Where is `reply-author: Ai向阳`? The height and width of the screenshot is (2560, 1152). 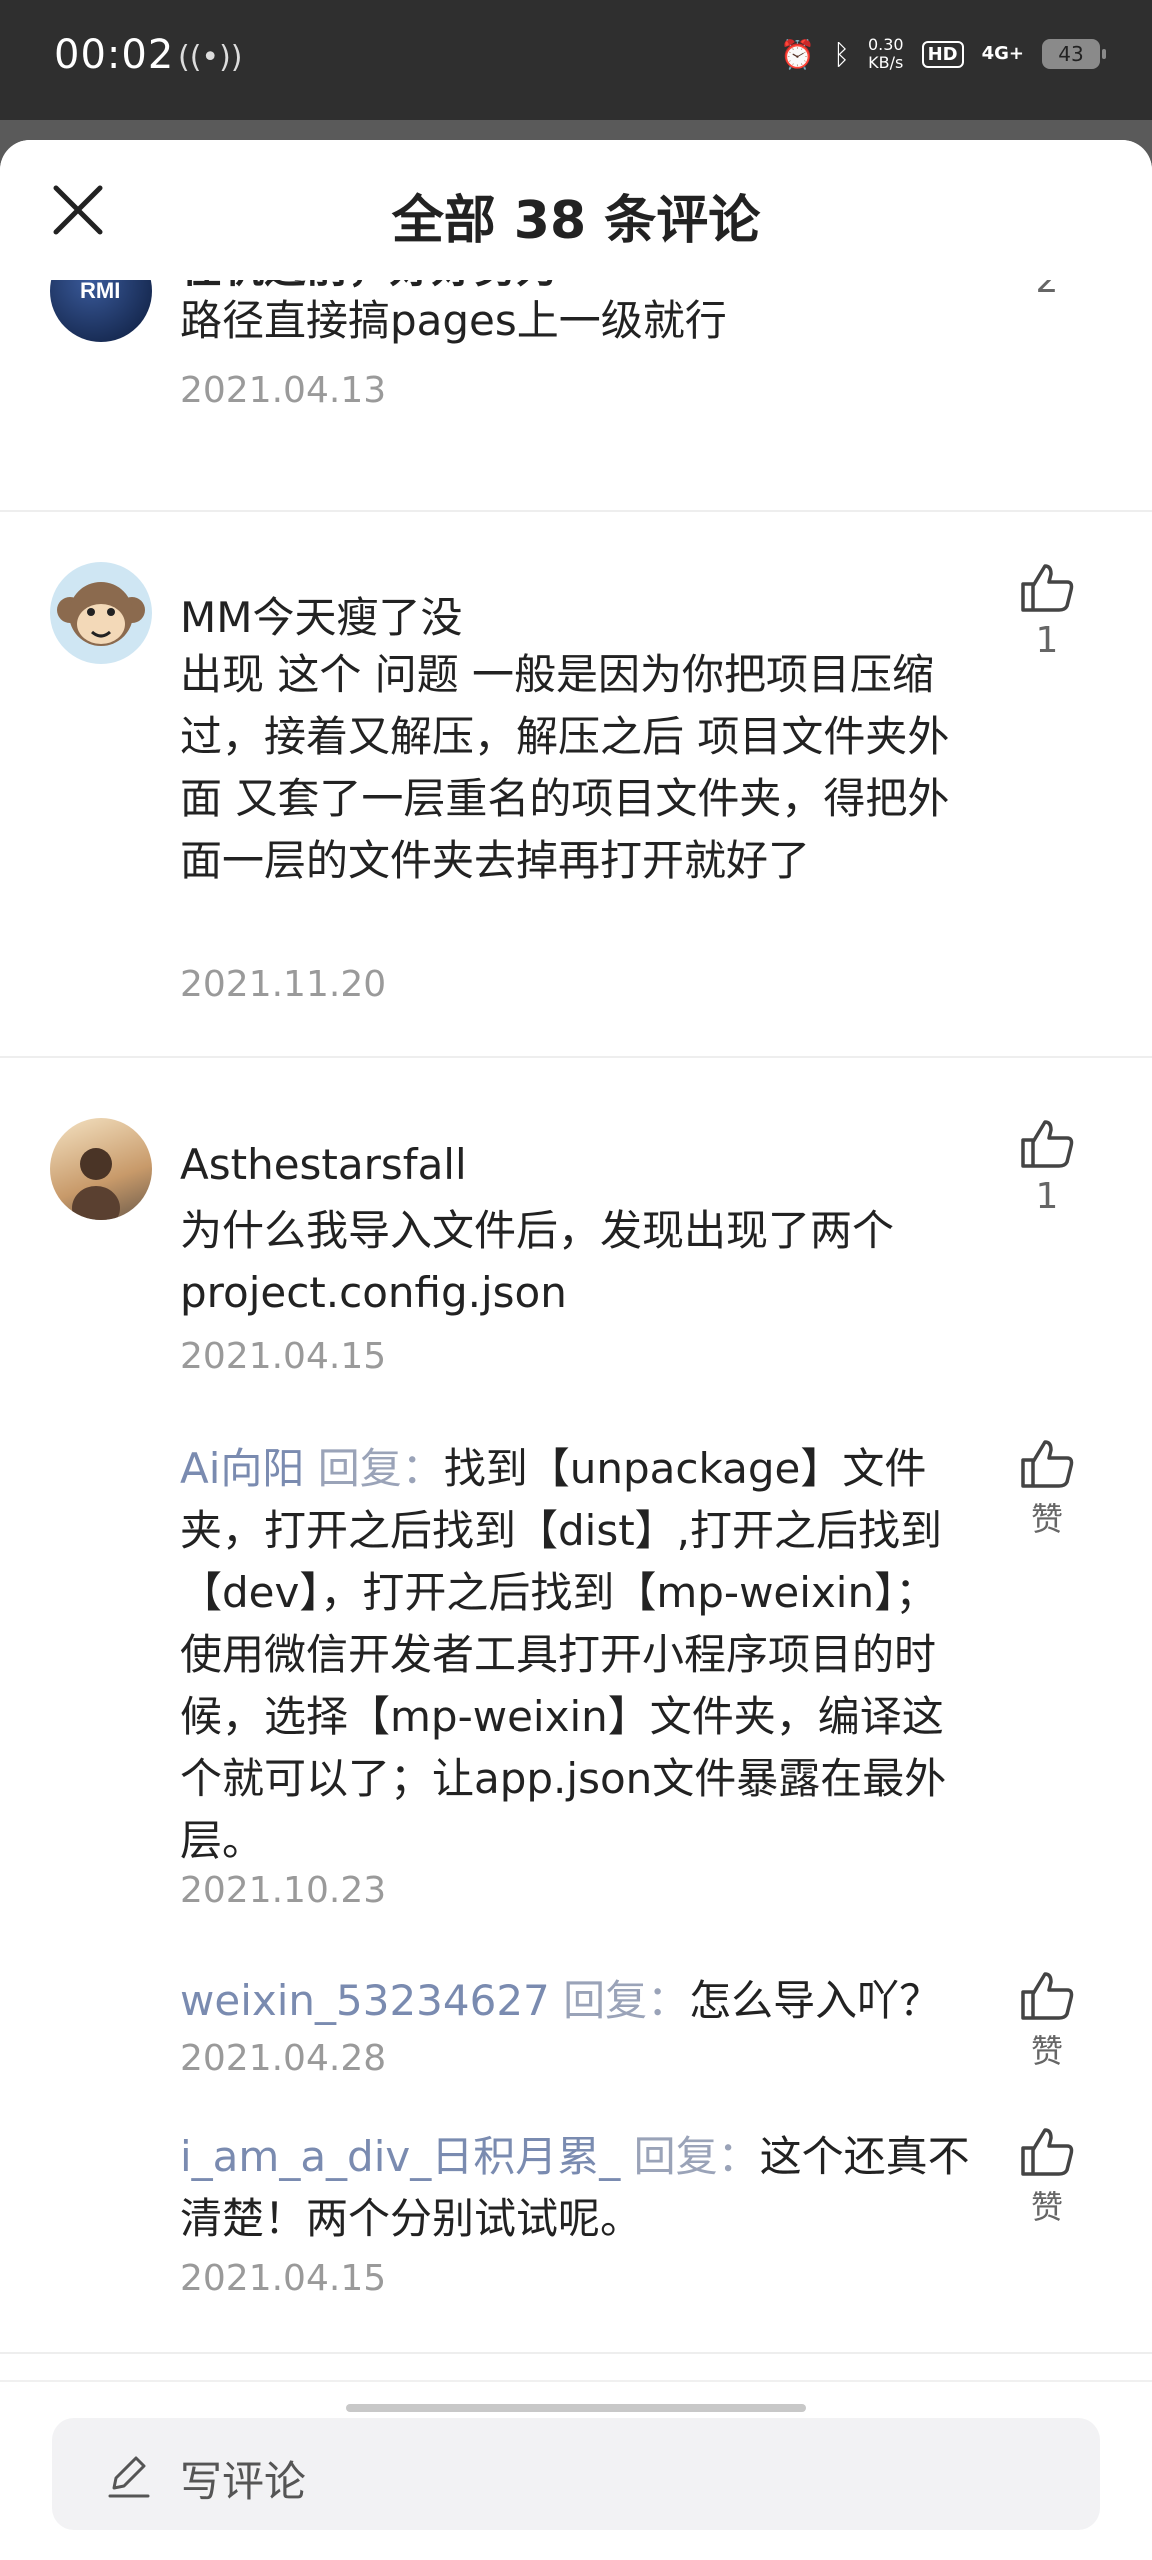 reply-author: Ai向阳 is located at coordinates (242, 1468).